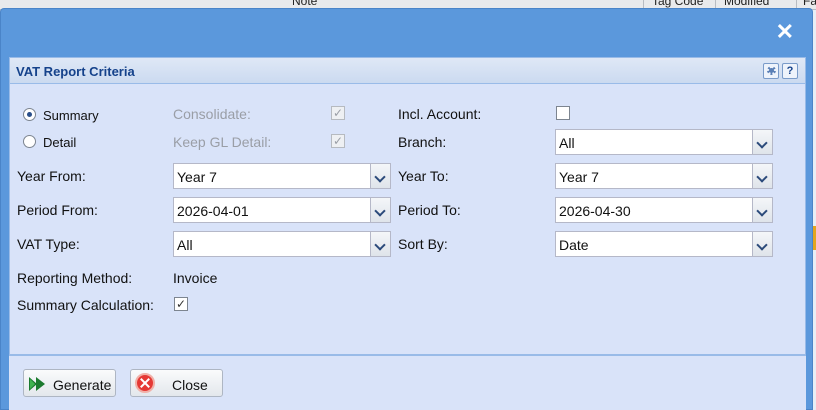 This screenshot has height=410, width=816. Describe the element at coordinates (422, 142) in the screenshot. I see `branch-label: Branch:` at that location.